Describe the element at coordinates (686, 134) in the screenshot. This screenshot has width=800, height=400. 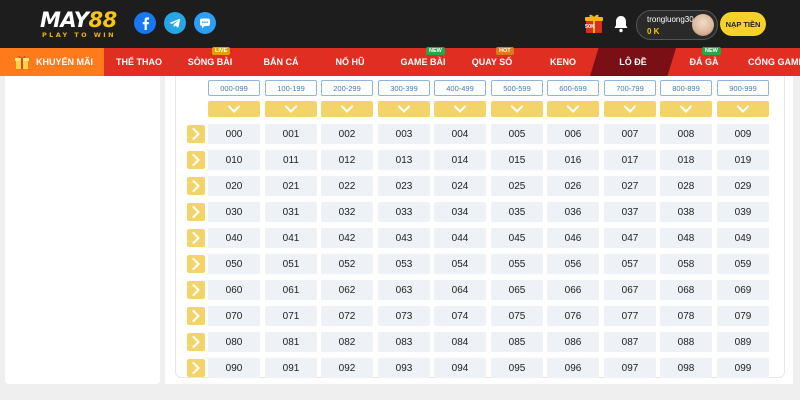
I see `number-cell: 008` at that location.